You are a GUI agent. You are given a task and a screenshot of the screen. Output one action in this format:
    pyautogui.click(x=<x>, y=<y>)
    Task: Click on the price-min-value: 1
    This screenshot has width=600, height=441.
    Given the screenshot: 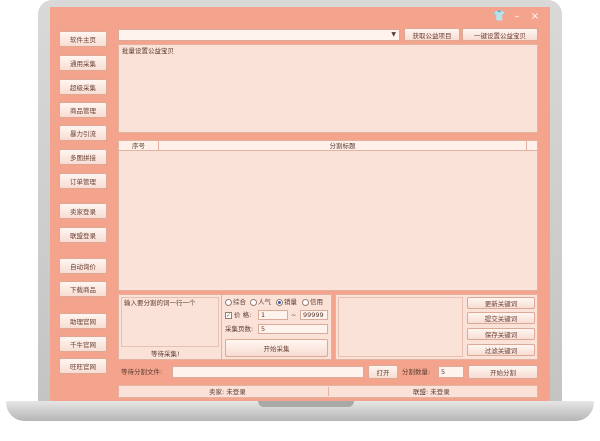 What is the action you would take?
    pyautogui.click(x=263, y=315)
    